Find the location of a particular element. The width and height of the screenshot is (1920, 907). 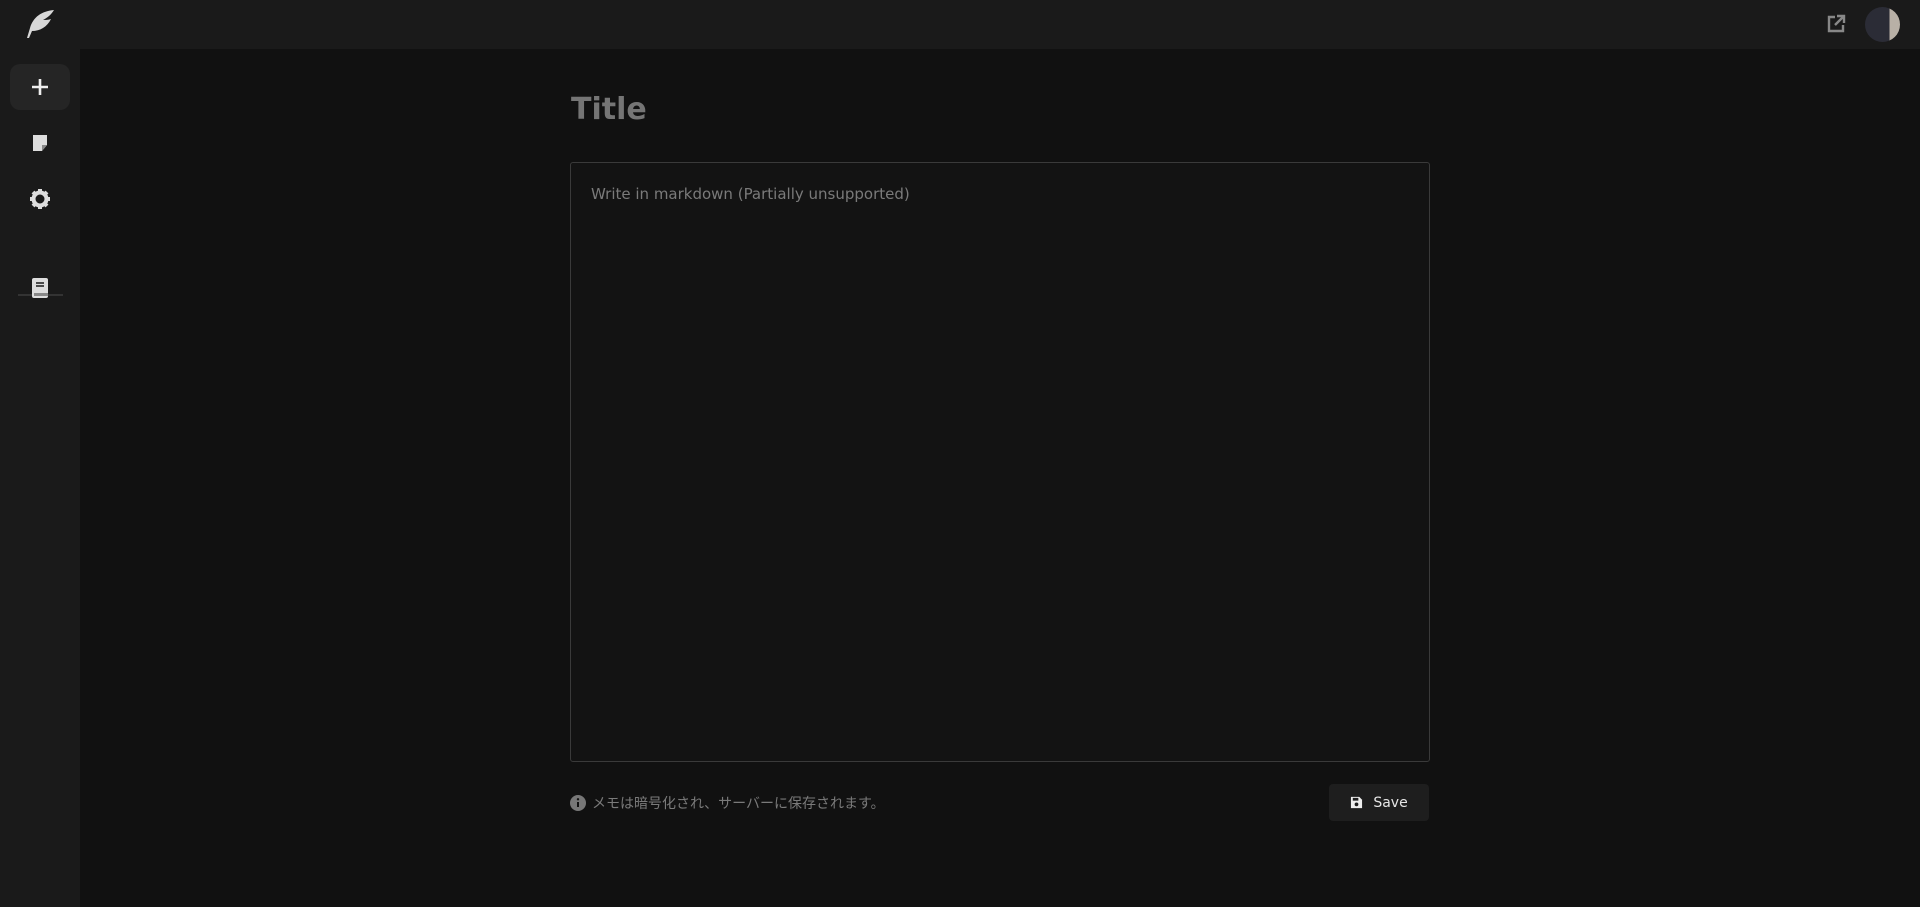

encryption-note: メモは暗号化され、サーバーに保存されます。 is located at coordinates (727, 803).